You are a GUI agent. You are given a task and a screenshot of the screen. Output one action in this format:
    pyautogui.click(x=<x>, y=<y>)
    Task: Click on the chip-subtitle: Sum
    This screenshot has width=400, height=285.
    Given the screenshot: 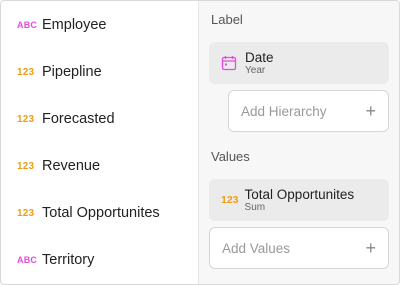 What is the action you would take?
    pyautogui.click(x=255, y=207)
    